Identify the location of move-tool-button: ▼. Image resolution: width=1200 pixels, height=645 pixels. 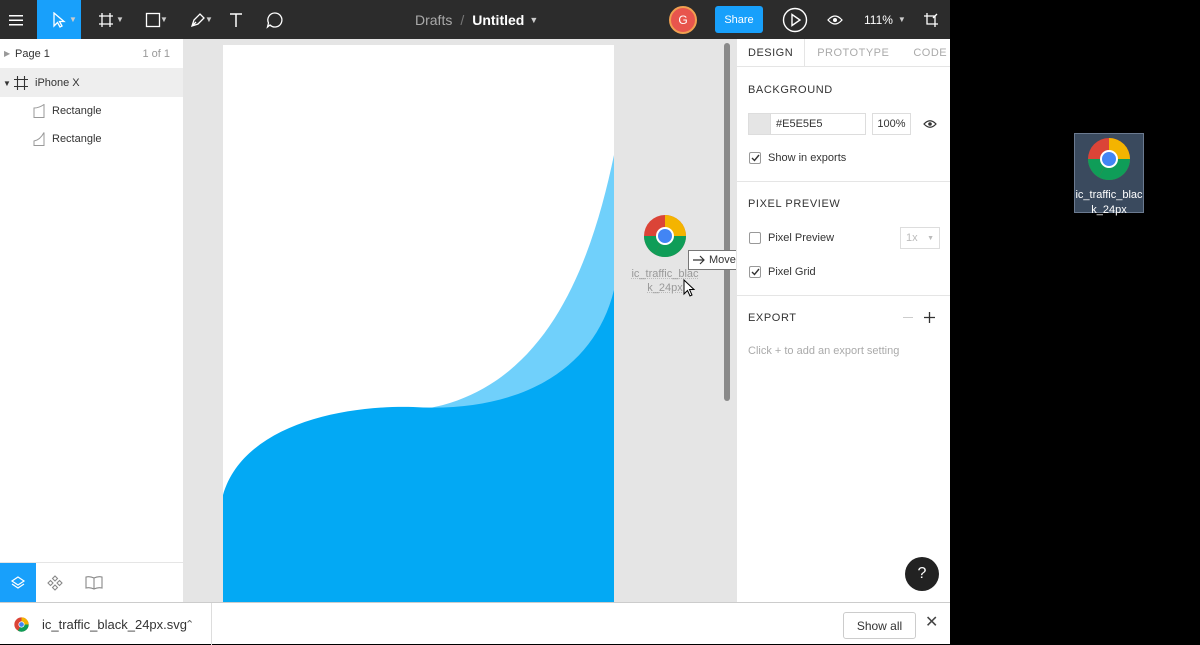
(59, 19).